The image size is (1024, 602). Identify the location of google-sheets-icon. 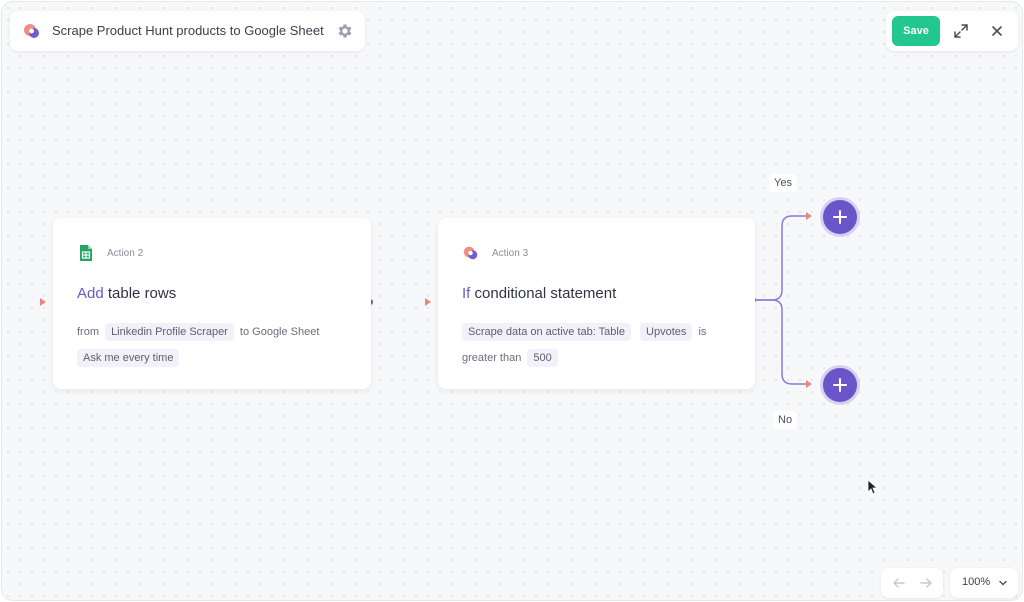
(86, 253).